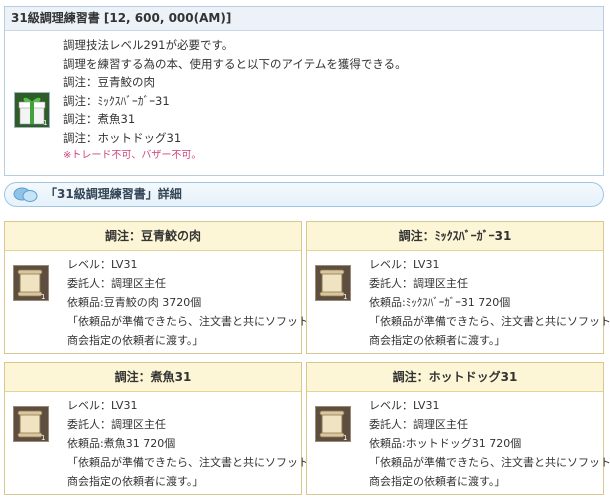  Describe the element at coordinates (99, 119) in the screenshot. I see `item-line: 調注：煮魚31` at that location.